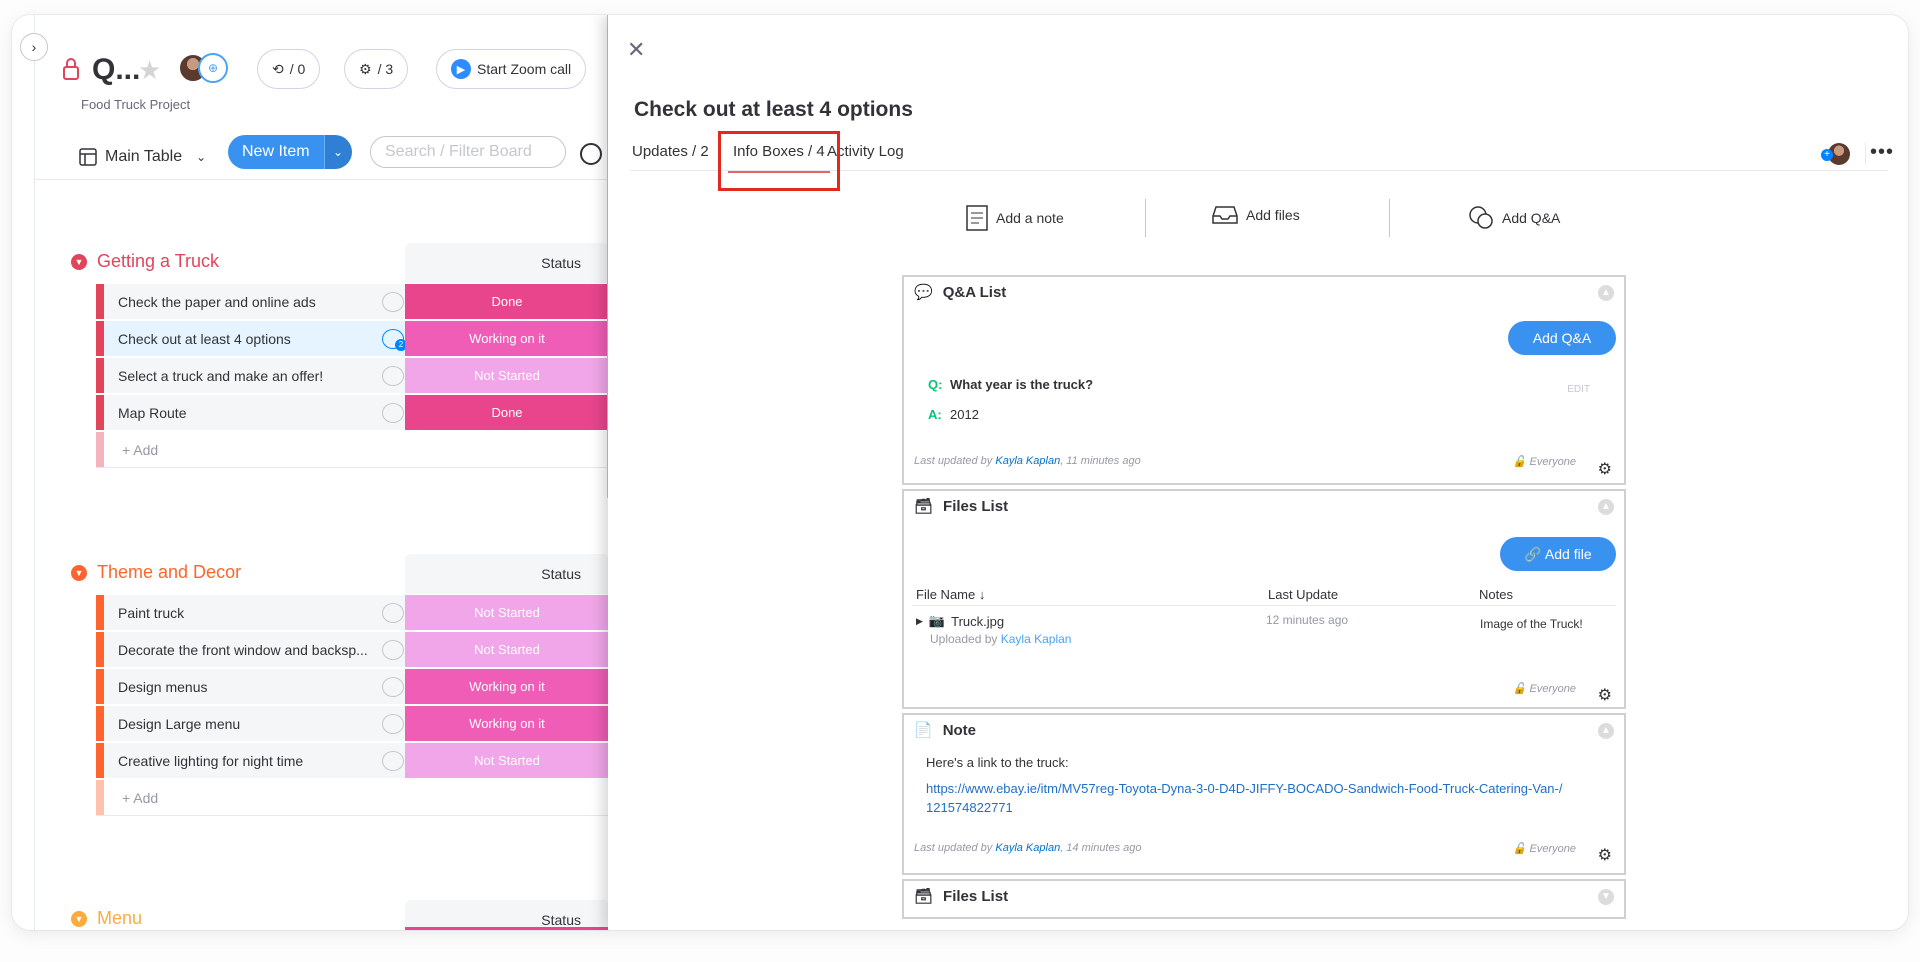  What do you see at coordinates (524, 69) in the screenshot?
I see `zoom-label: Start Zoom call` at bounding box center [524, 69].